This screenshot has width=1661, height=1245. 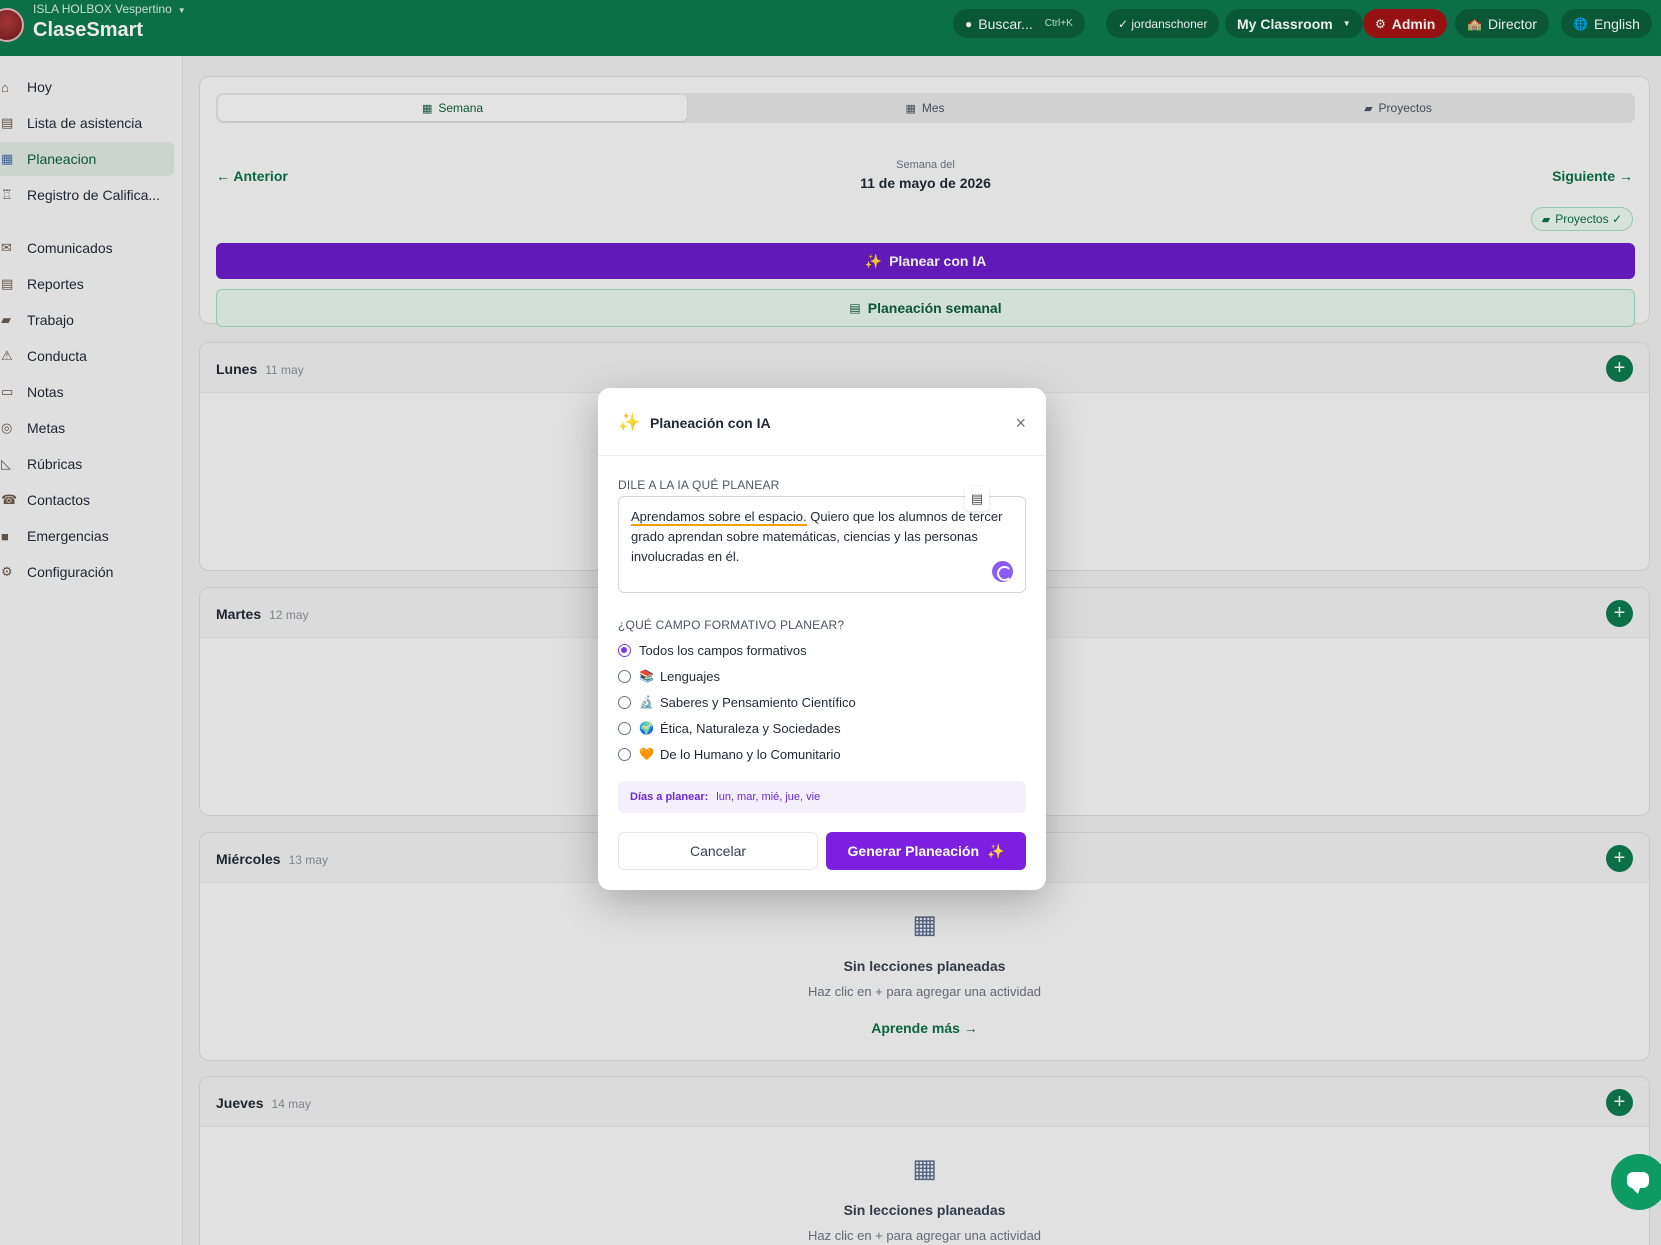 I want to click on days-value: lun, mar, mié, jue, vie, so click(x=768, y=797).